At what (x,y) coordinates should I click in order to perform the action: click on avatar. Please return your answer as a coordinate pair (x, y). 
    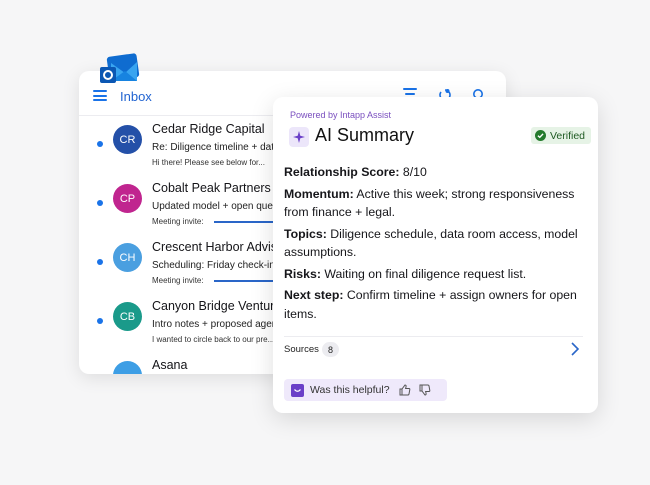
    Looking at the image, I should click on (127, 367).